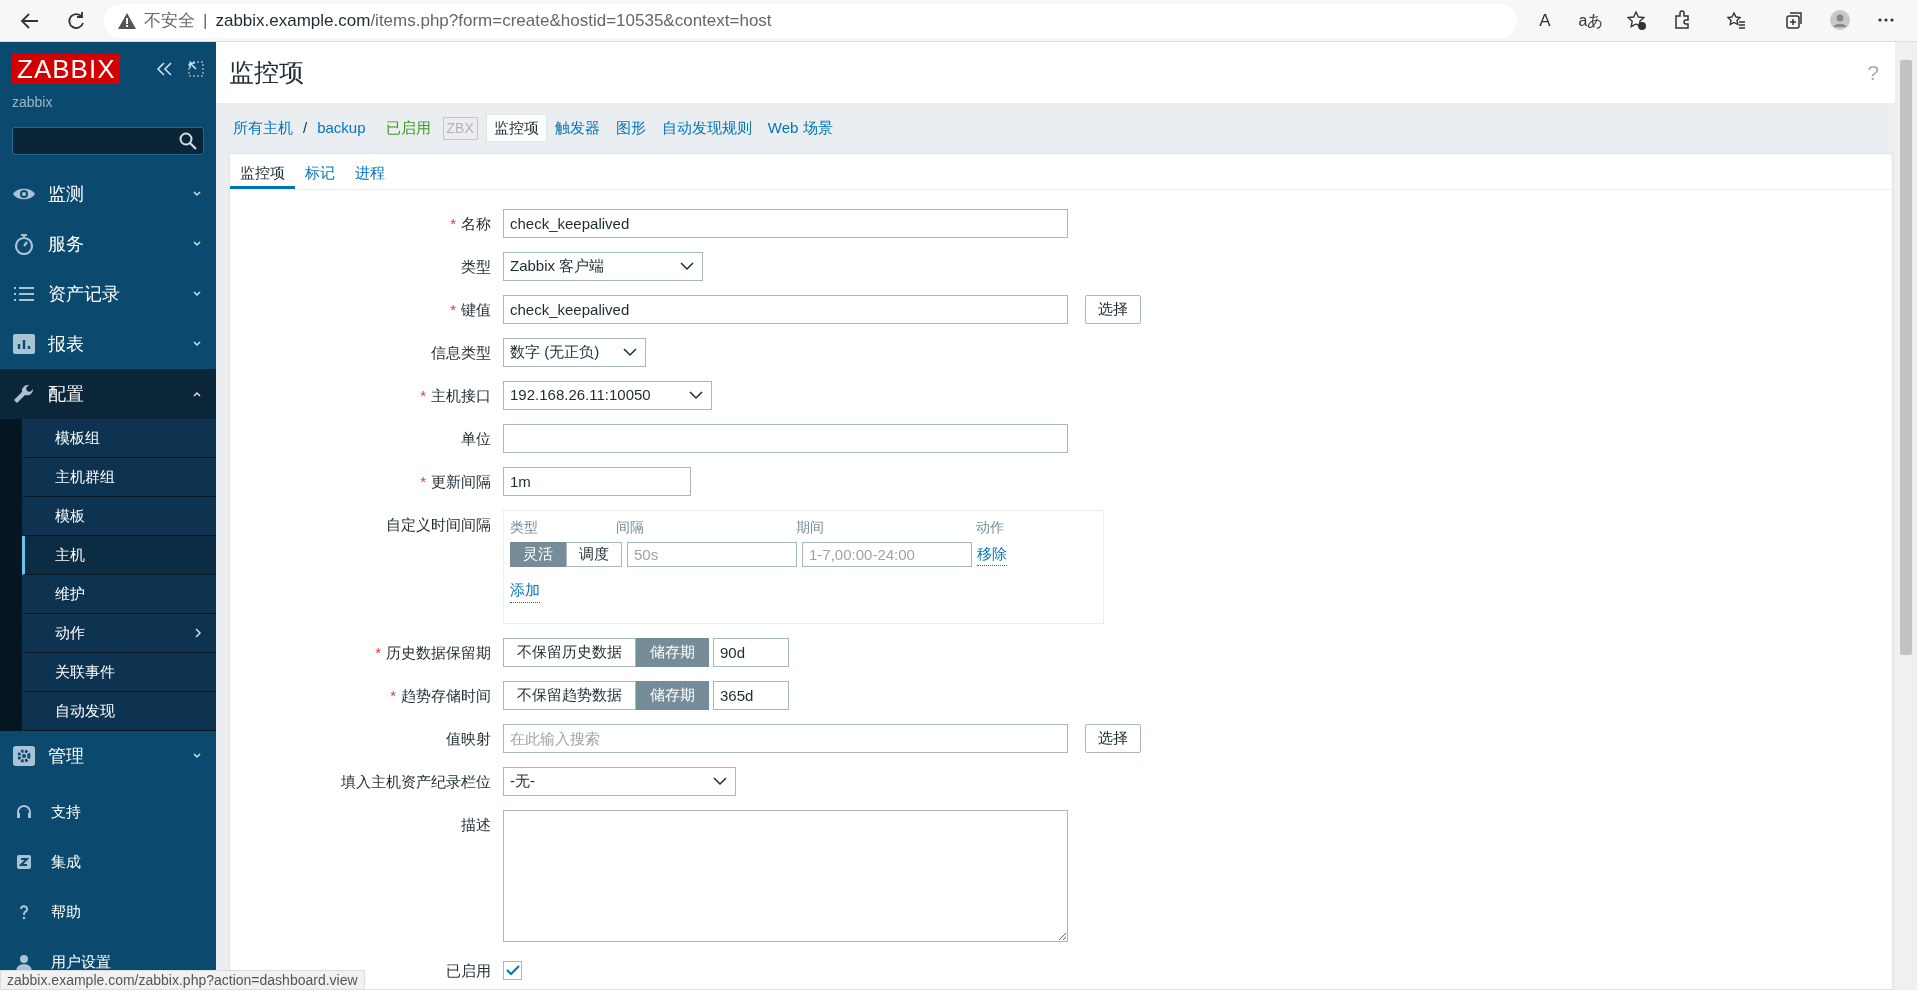  What do you see at coordinates (475, 825) in the screenshot?
I see `field-label: 描述` at bounding box center [475, 825].